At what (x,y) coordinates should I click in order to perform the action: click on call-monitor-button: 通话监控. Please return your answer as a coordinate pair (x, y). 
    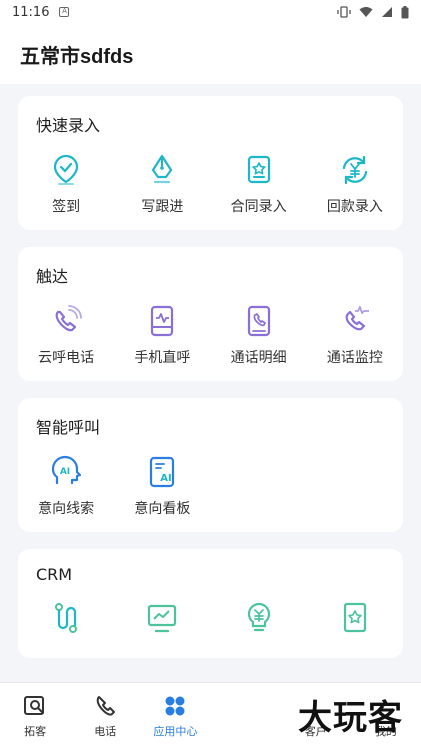
    Looking at the image, I should click on (355, 335).